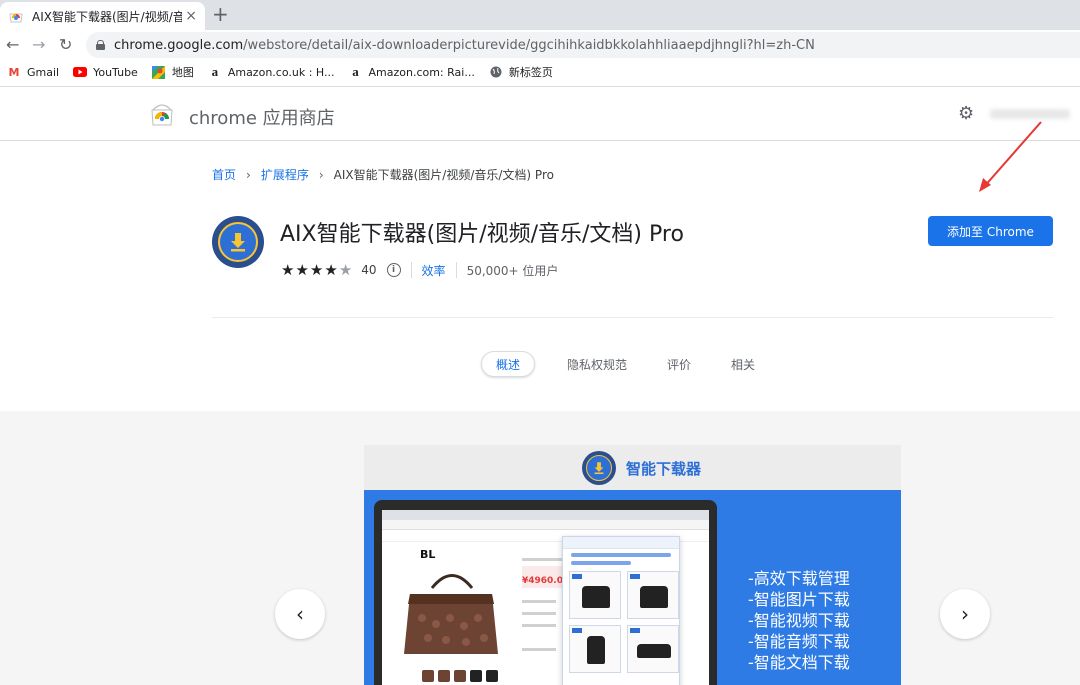 This screenshot has width=1080, height=685. I want to click on feature-list: -高效下载管理 -智能图片下载 -智能视频下载 -智能音频下载 -智能文档下载, so click(799, 620).